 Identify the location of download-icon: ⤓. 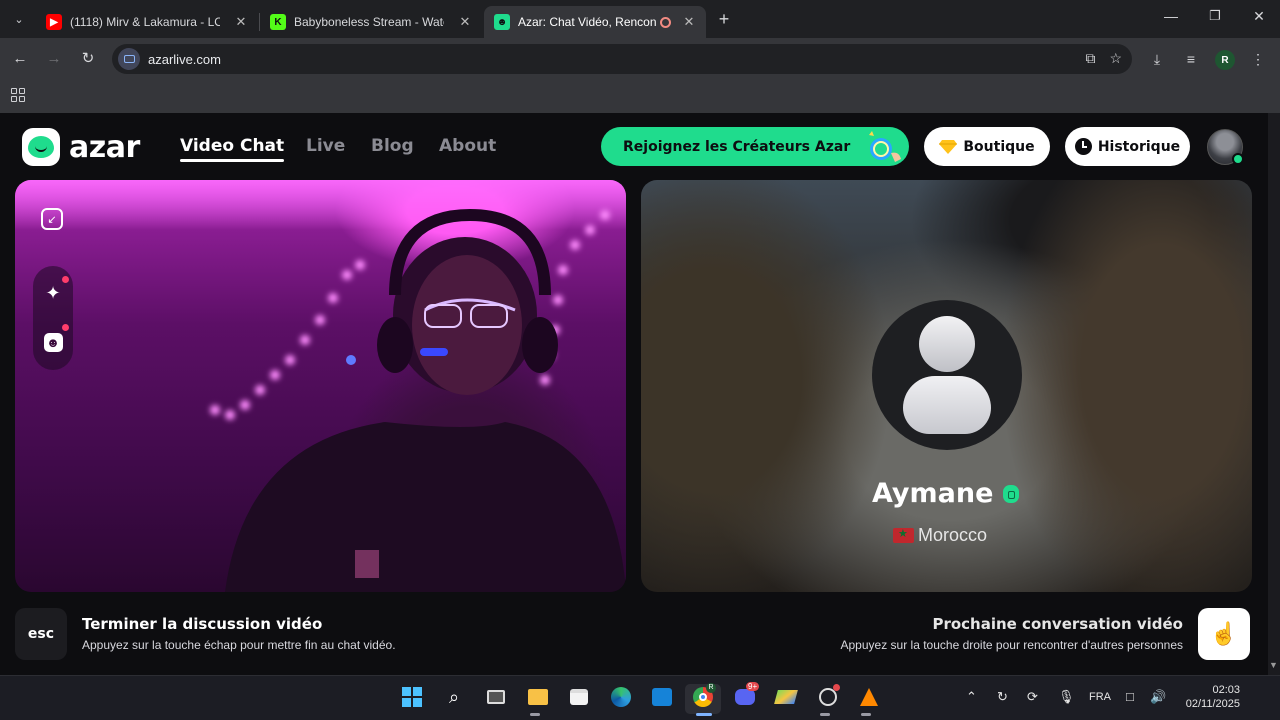
(1157, 59).